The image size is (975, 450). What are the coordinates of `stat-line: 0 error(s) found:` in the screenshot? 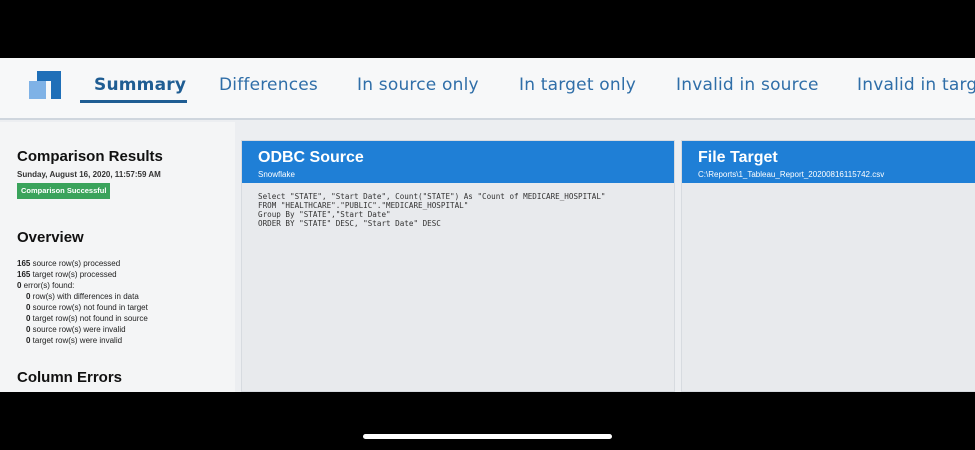 It's located at (46, 285).